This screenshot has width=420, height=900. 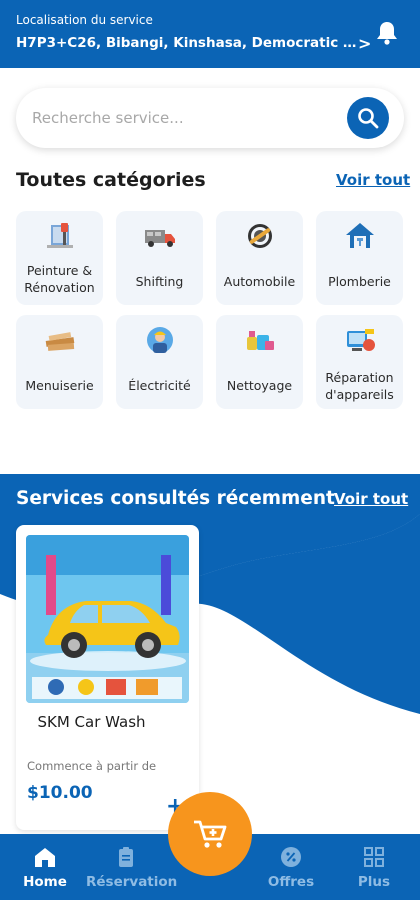 I want to click on clipboard-icon, so click(x=126, y=857).